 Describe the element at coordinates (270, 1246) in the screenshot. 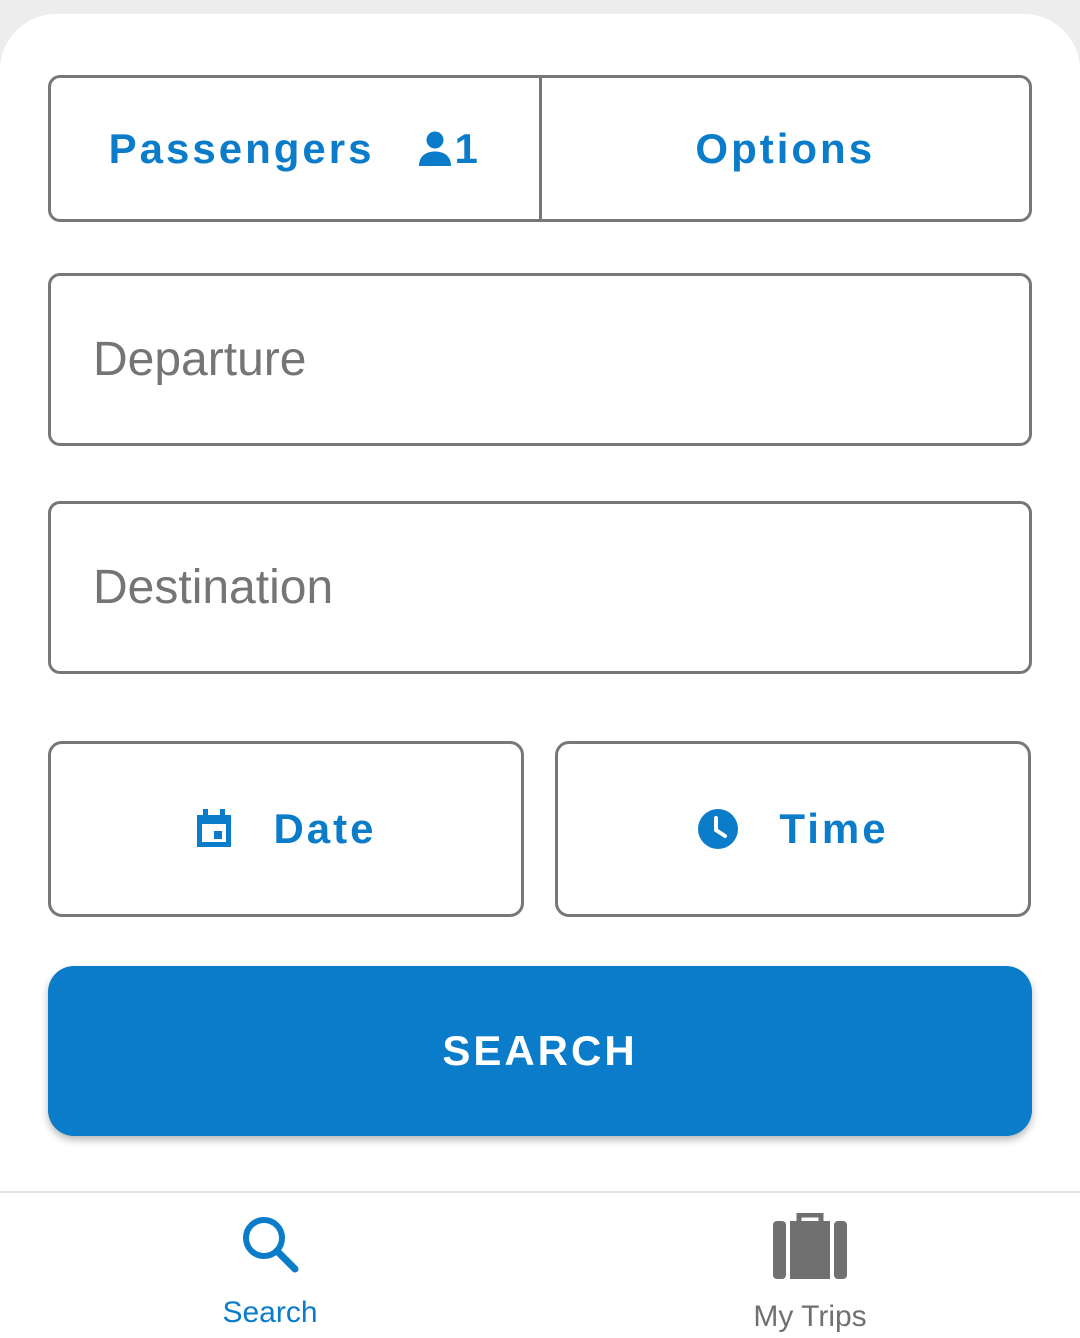

I see `search-icon` at that location.